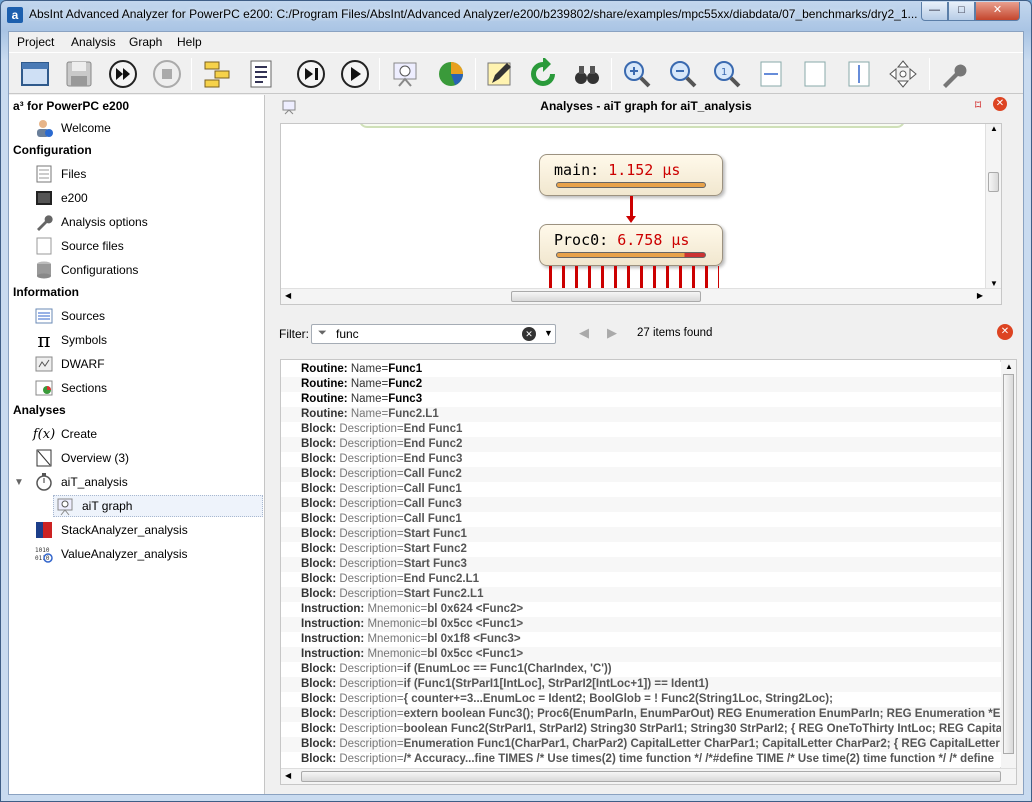 The width and height of the screenshot is (1032, 802). What do you see at coordinates (148, 458) in the screenshot?
I see `sidebar-item-overview: Overview (3)` at bounding box center [148, 458].